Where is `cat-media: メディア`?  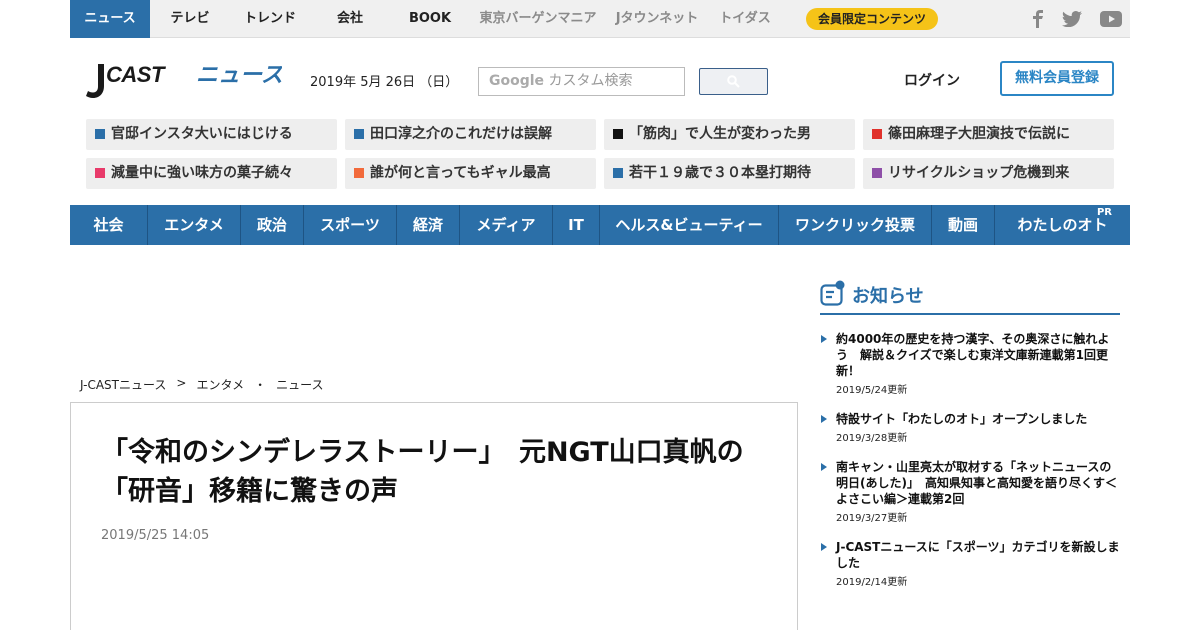 cat-media: メディア is located at coordinates (505, 225).